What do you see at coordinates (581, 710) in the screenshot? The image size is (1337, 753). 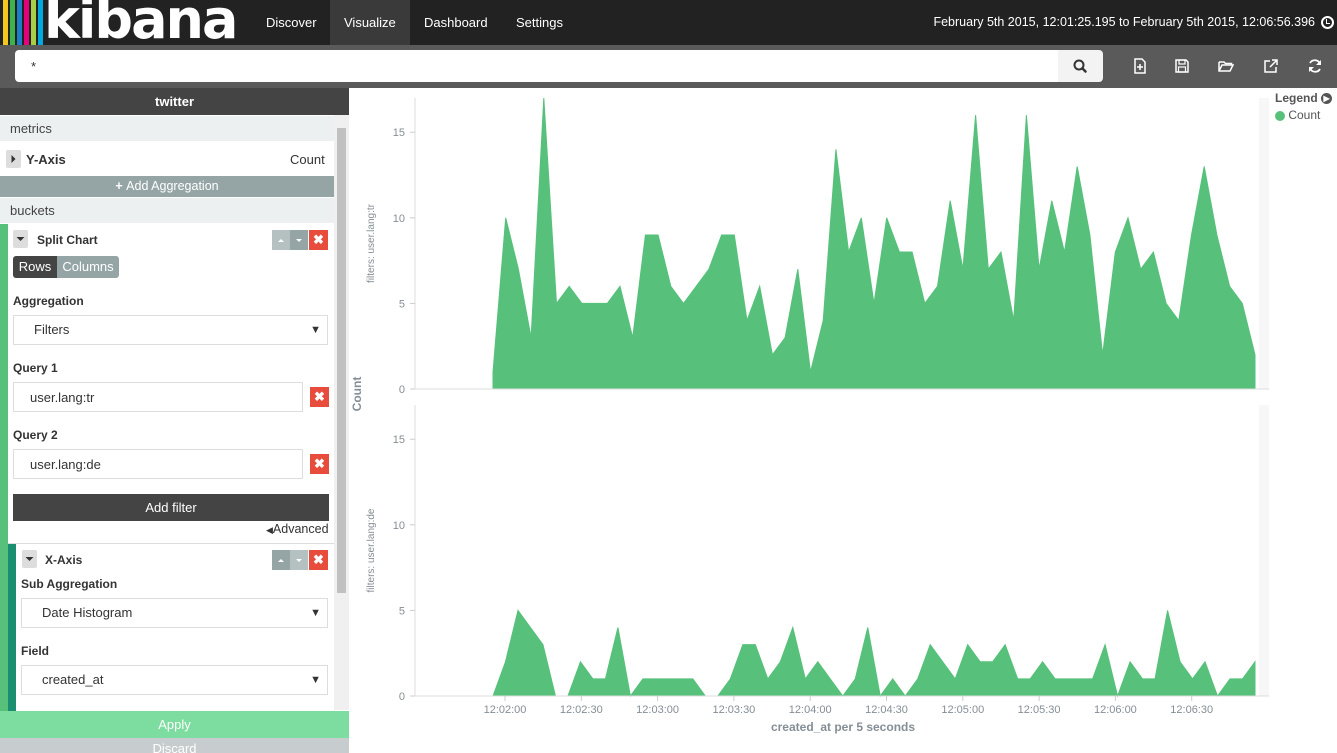 I see `x-tick-label: 12:02:30` at bounding box center [581, 710].